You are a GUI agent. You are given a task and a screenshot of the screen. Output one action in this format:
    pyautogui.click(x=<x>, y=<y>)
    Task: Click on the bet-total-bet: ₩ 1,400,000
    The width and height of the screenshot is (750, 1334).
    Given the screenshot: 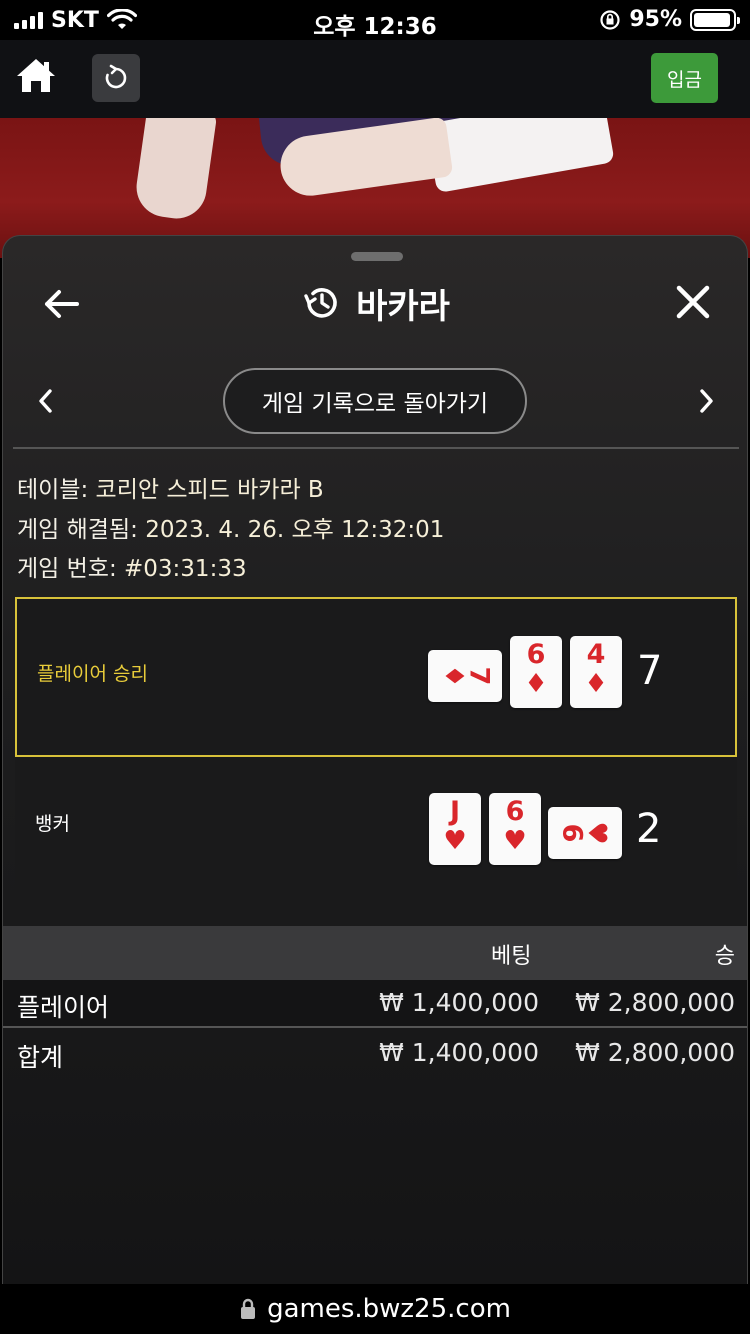 What is the action you would take?
    pyautogui.click(x=459, y=1052)
    